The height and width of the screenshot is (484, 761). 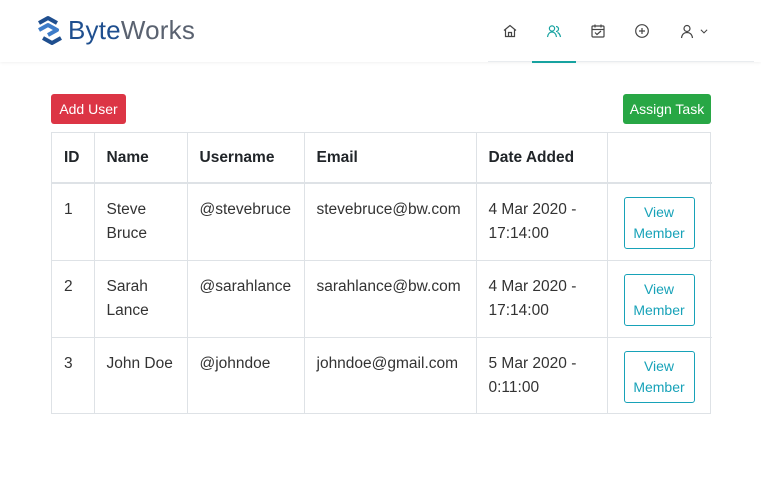 What do you see at coordinates (380, 31) in the screenshot?
I see `top-navbar: ByteWorks` at bounding box center [380, 31].